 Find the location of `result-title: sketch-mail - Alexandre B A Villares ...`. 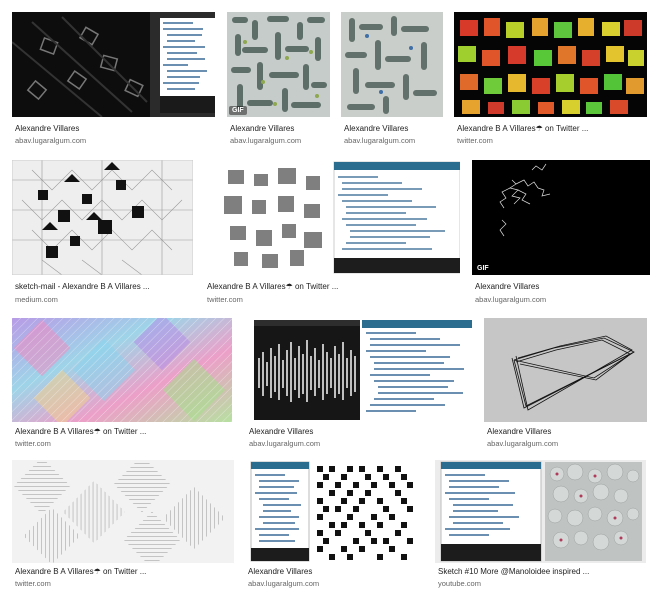

result-title: sketch-mail - Alexandre B A Villares ... is located at coordinates (82, 286).